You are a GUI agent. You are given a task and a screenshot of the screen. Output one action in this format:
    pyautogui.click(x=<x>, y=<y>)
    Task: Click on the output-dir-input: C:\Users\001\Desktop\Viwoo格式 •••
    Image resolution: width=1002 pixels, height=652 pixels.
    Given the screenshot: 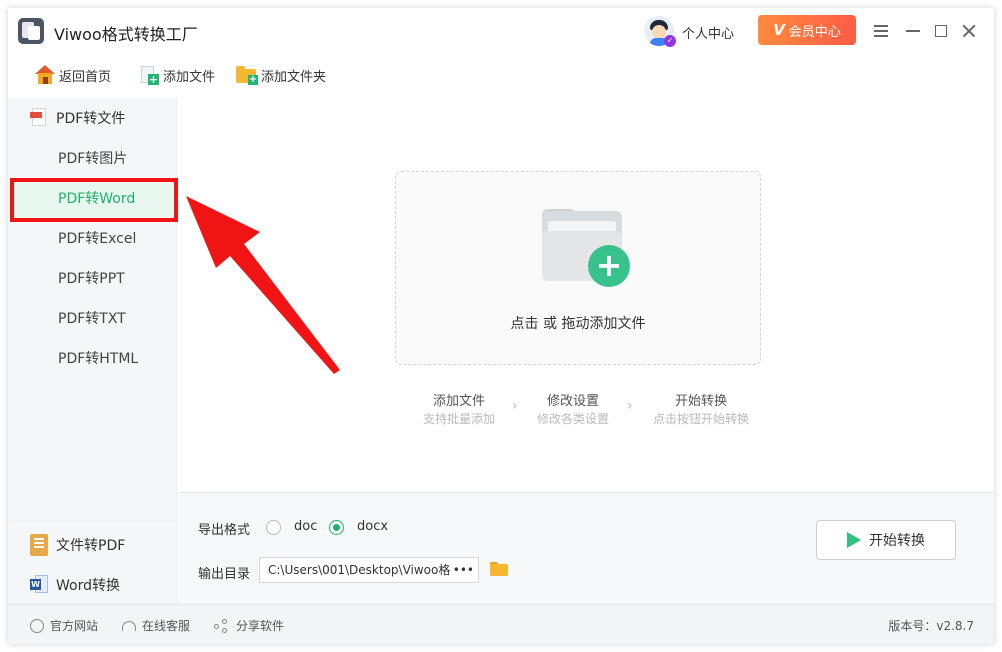 What is the action you would take?
    pyautogui.click(x=369, y=570)
    